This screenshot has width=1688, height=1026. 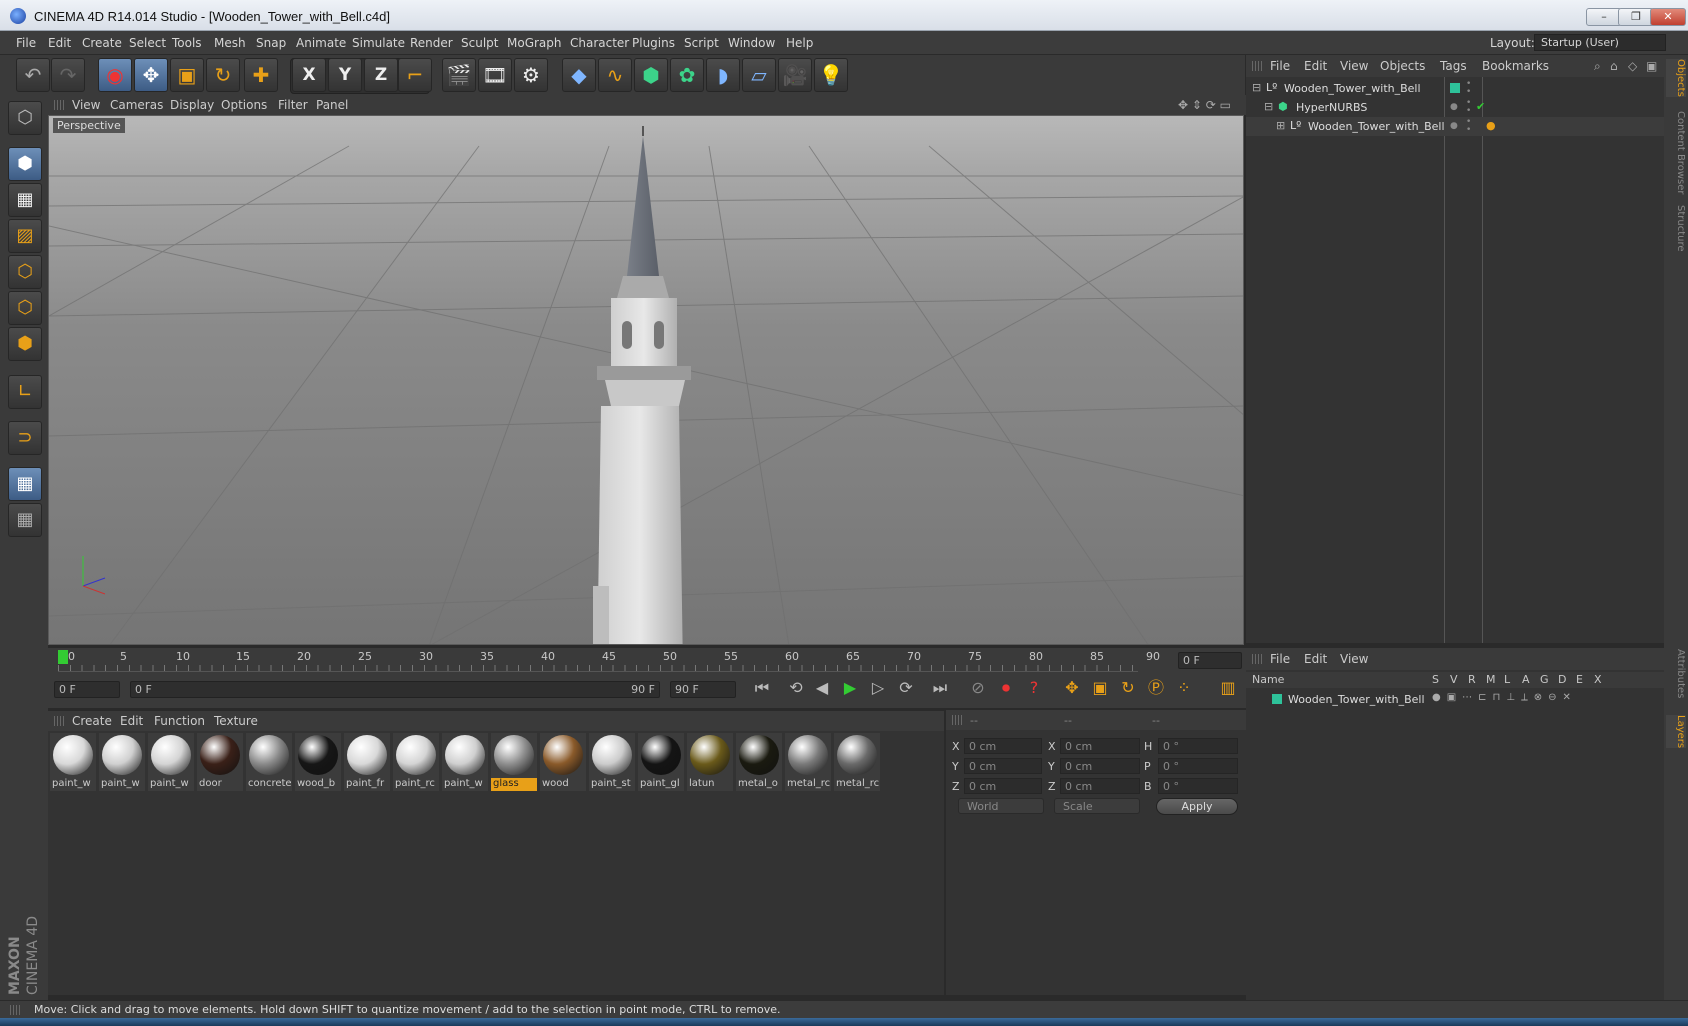 What do you see at coordinates (1676, 732) in the screenshot?
I see `tab-layers: Layers` at bounding box center [1676, 732].